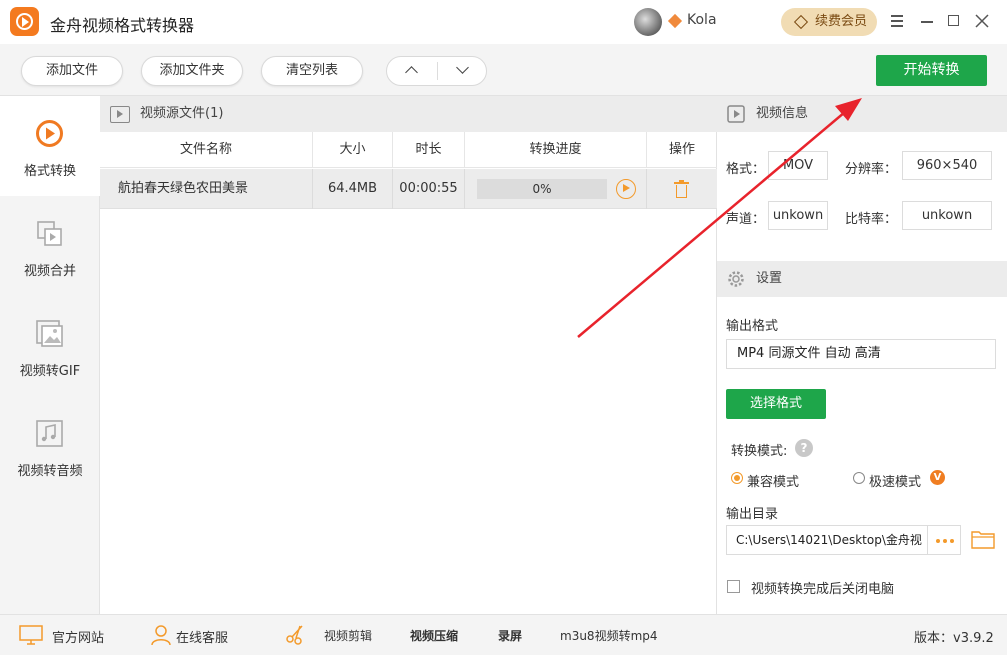  I want to click on video-info-icon, so click(736, 114).